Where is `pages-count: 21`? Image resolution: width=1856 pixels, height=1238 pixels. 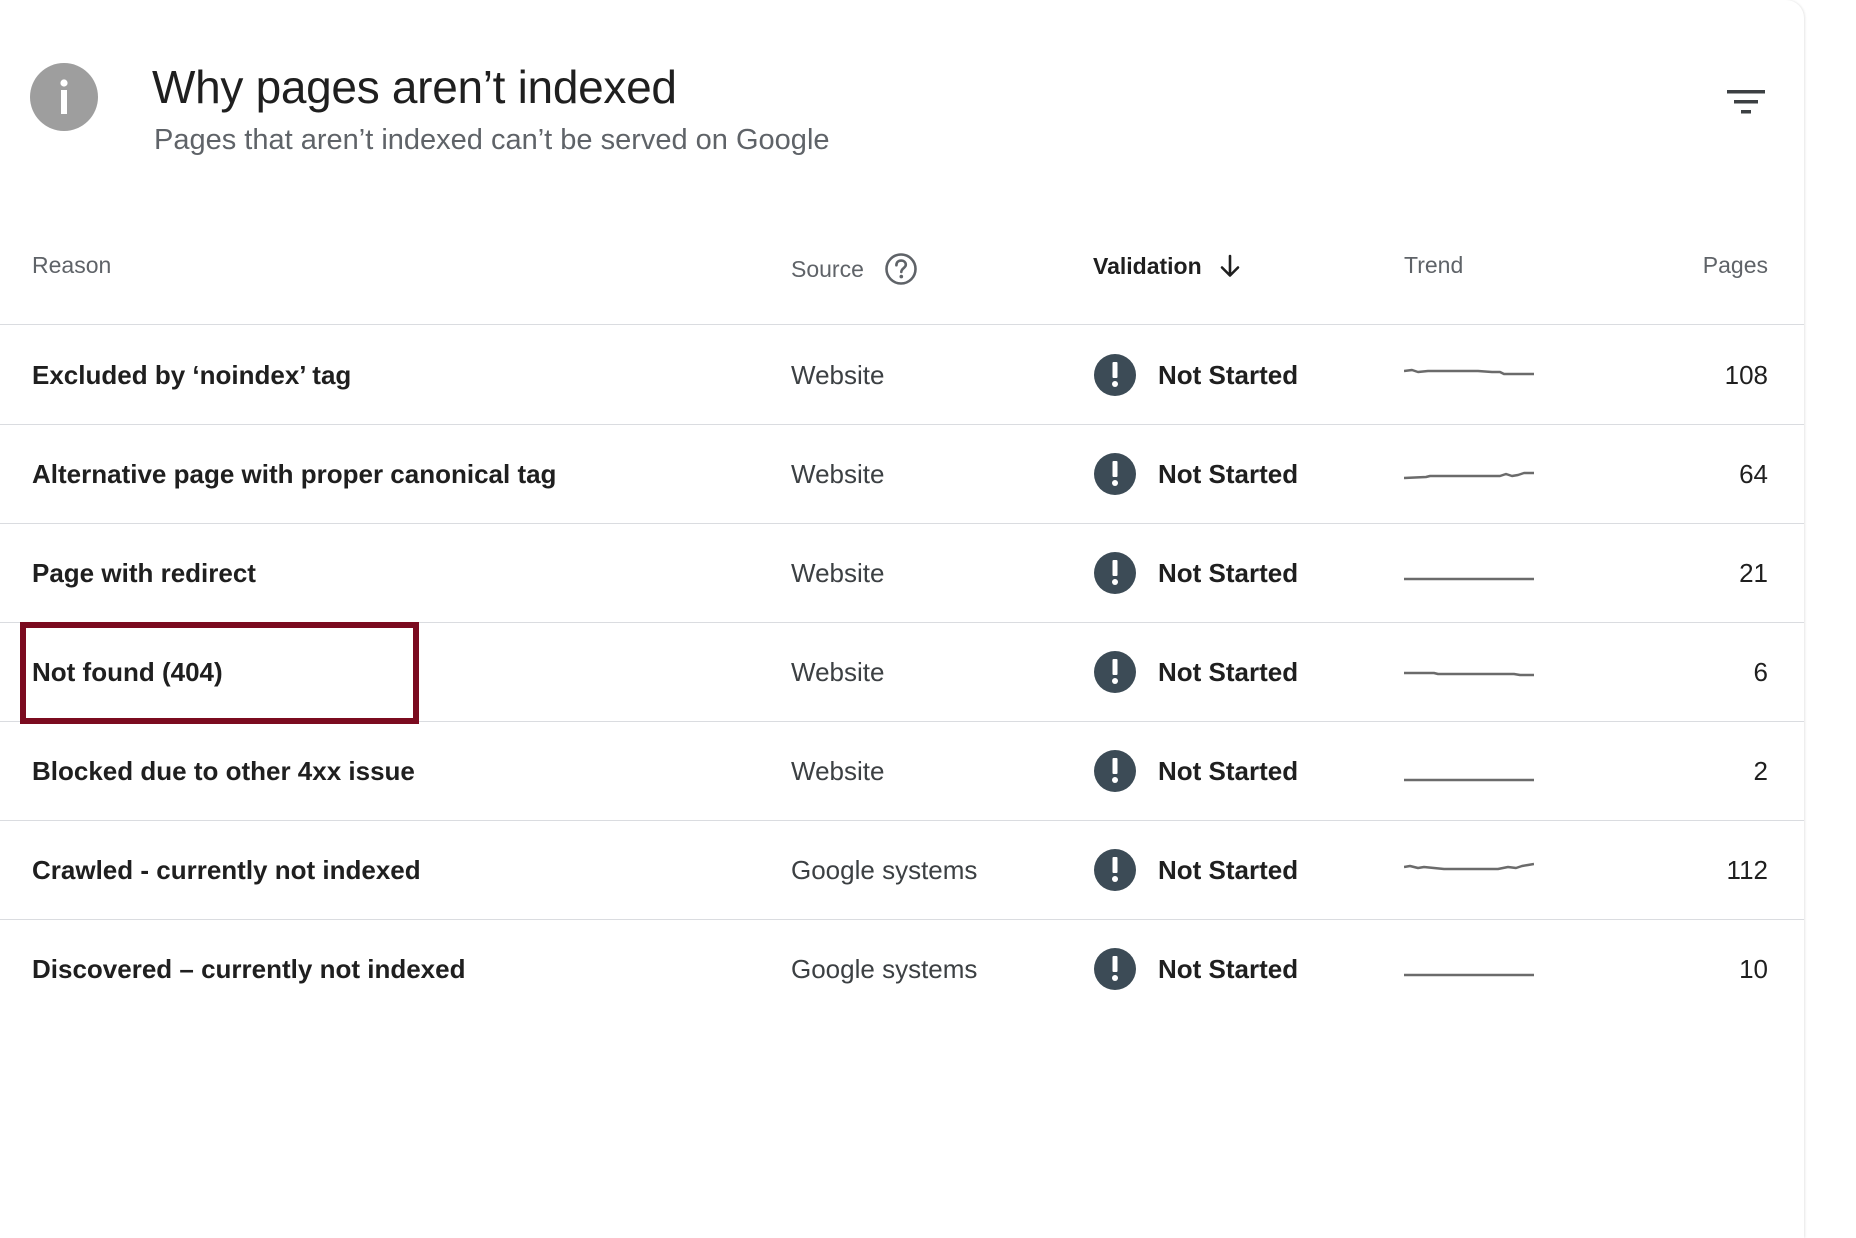
pages-count: 21 is located at coordinates (1753, 572).